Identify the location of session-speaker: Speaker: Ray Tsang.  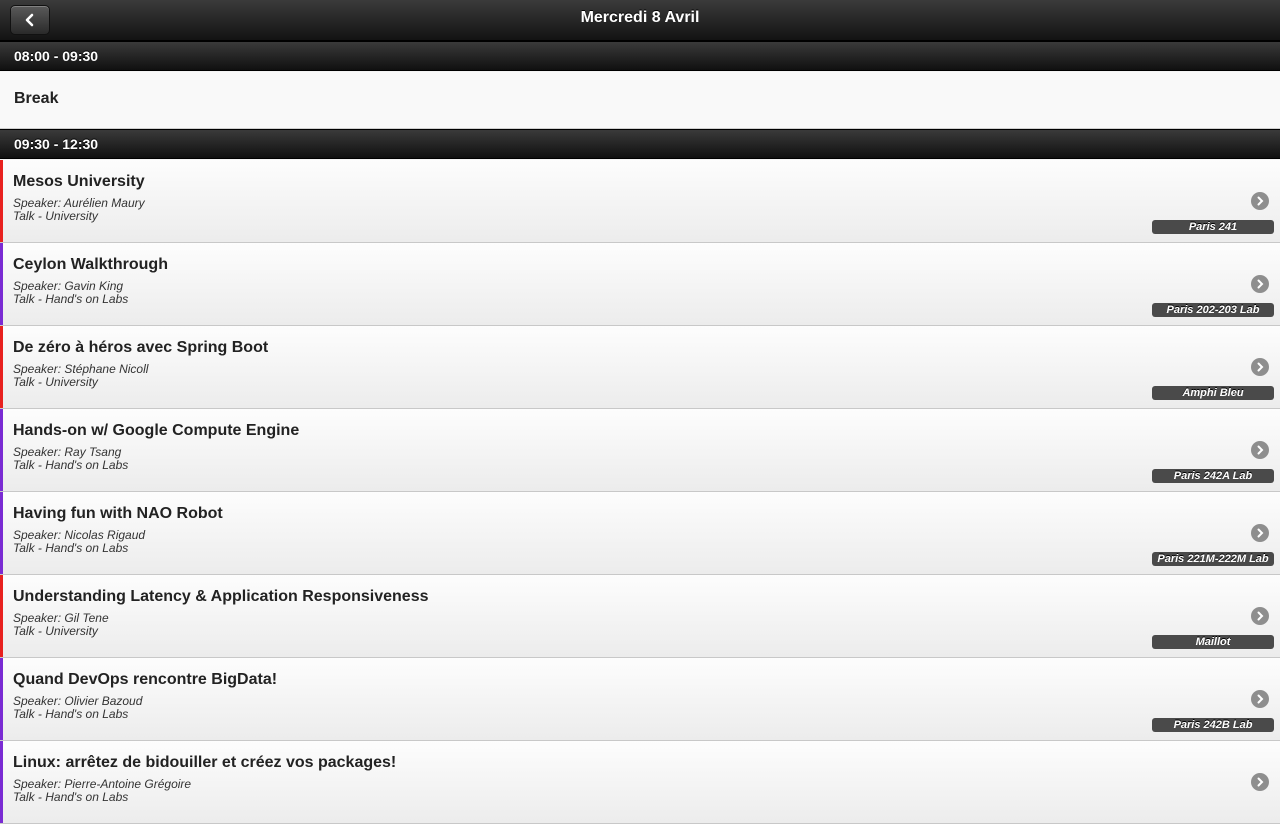
(67, 452).